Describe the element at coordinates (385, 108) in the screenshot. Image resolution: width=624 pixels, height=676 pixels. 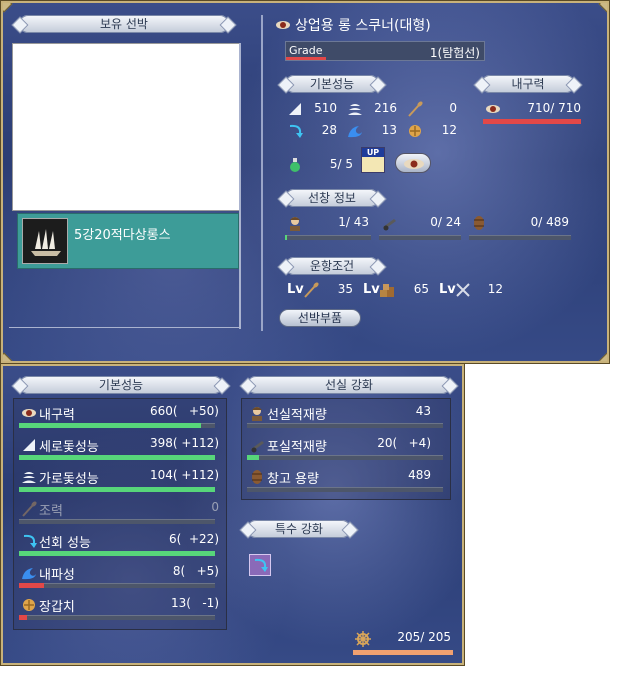
I see `stat-value: 216` at that location.